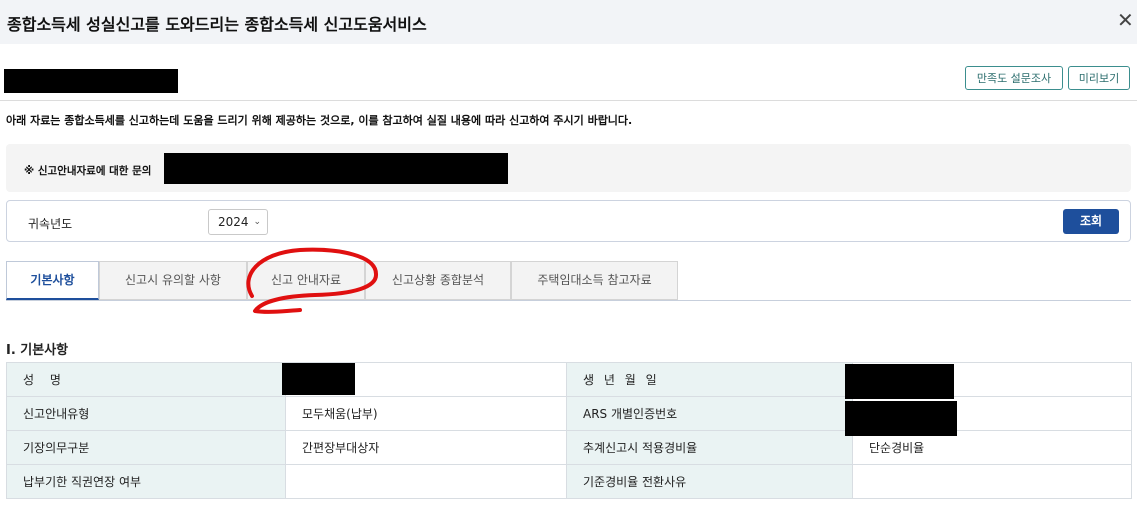 This screenshot has width=1137, height=518. Describe the element at coordinates (709, 413) in the screenshot. I see `ars-label: ARS 개별인증번호` at that location.